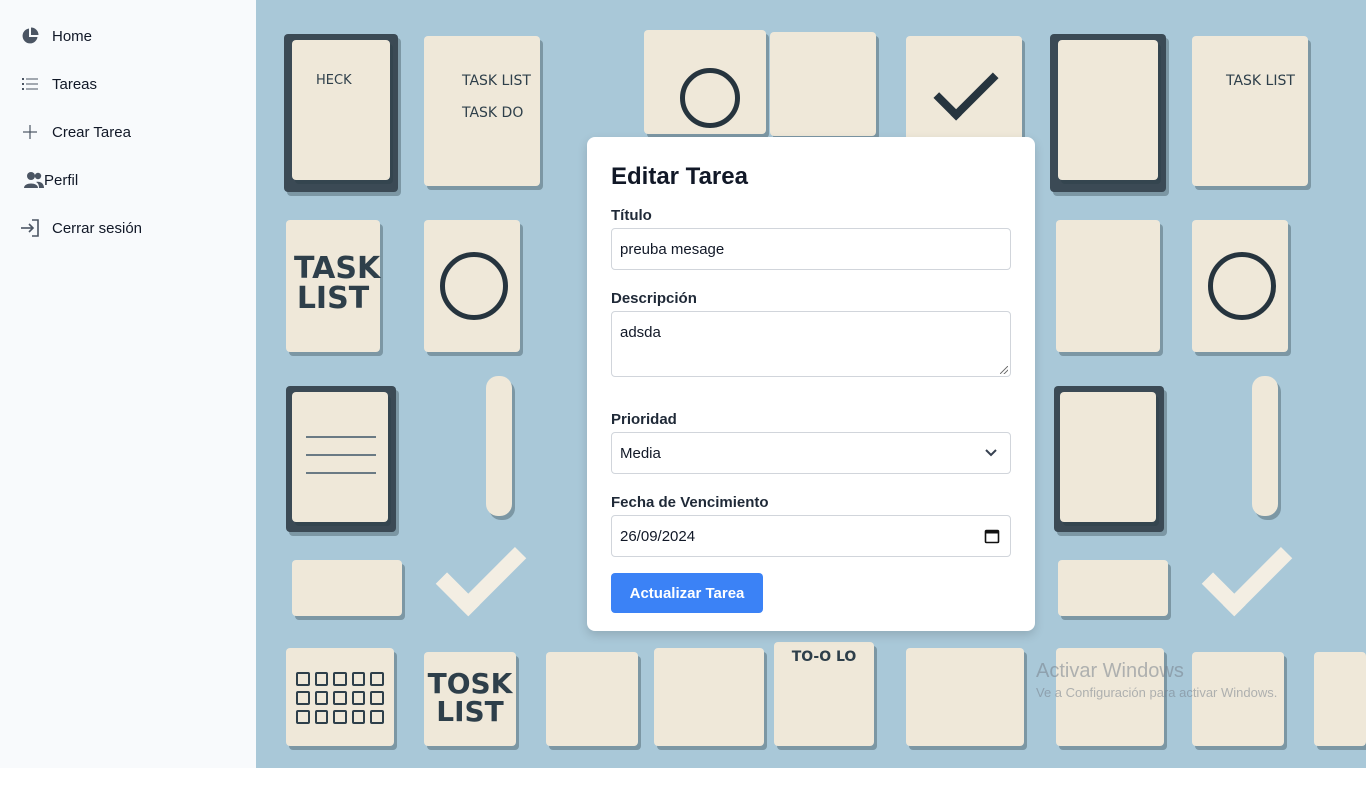  I want to click on task-list-pad, so click(1108, 286).